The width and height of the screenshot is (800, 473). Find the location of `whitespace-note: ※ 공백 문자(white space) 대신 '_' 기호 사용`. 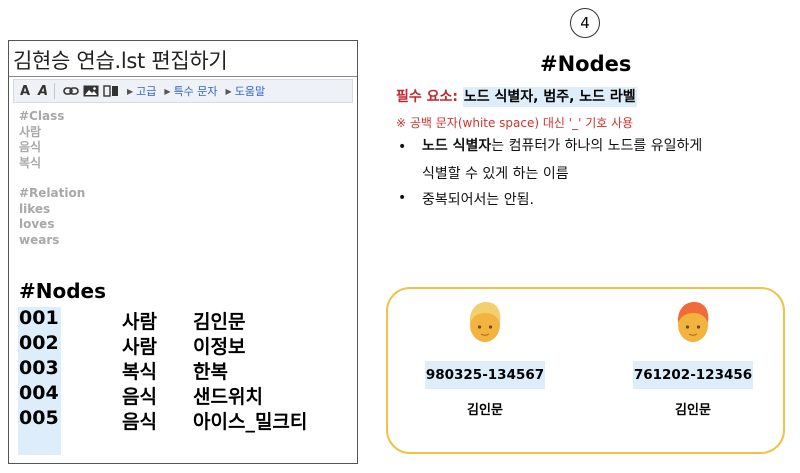

whitespace-note: ※ 공백 문자(white space) 대신 '_' 기호 사용 is located at coordinates (515, 123).